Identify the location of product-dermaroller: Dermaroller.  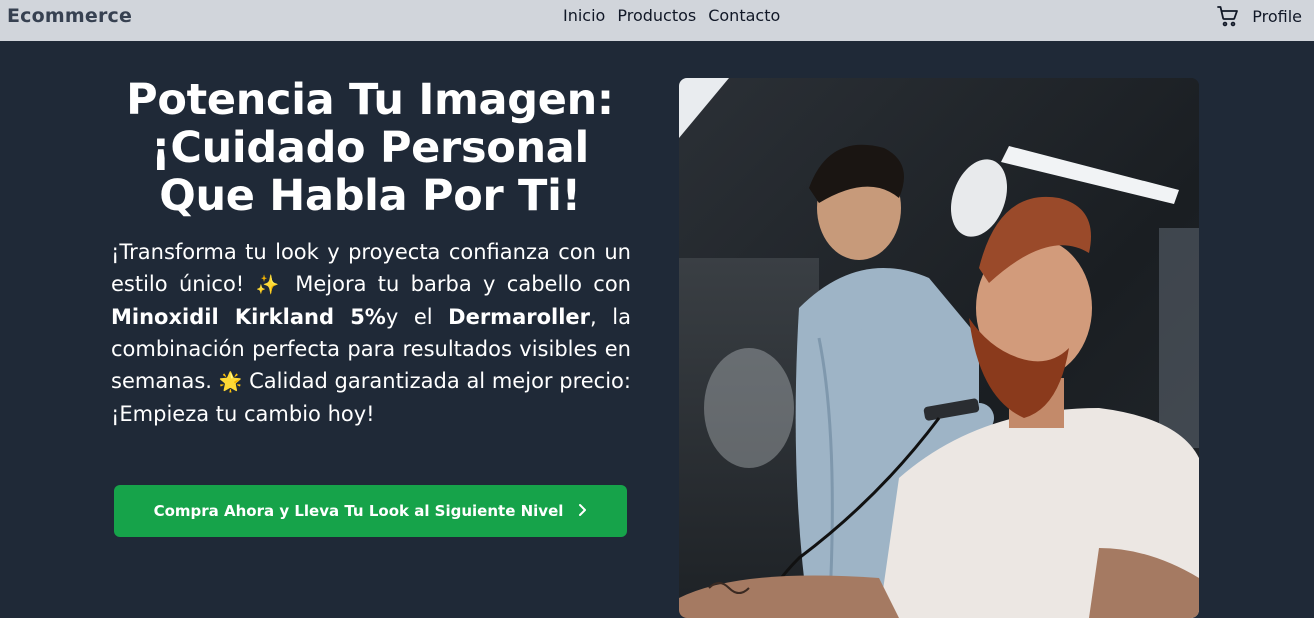
(519, 317).